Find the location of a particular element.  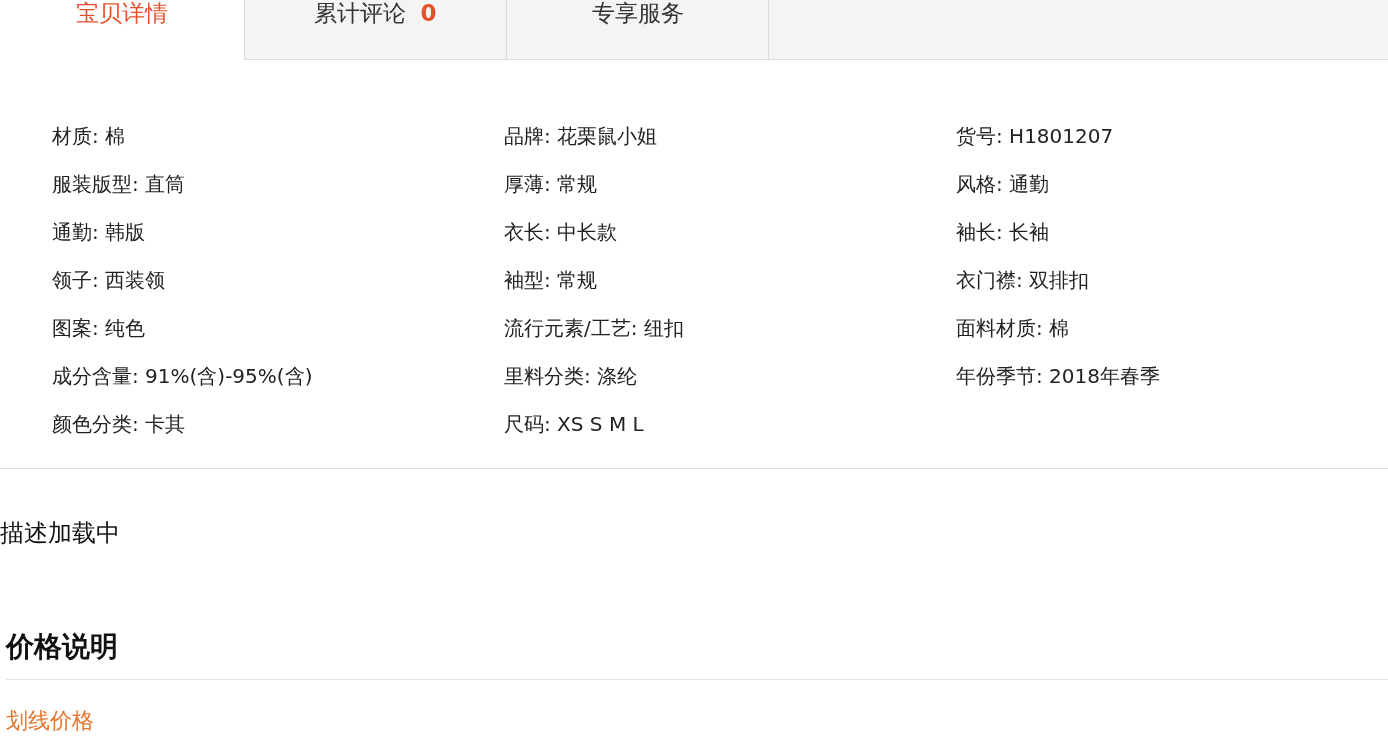

attribute-text: 领子: 西装领 is located at coordinates (109, 280).